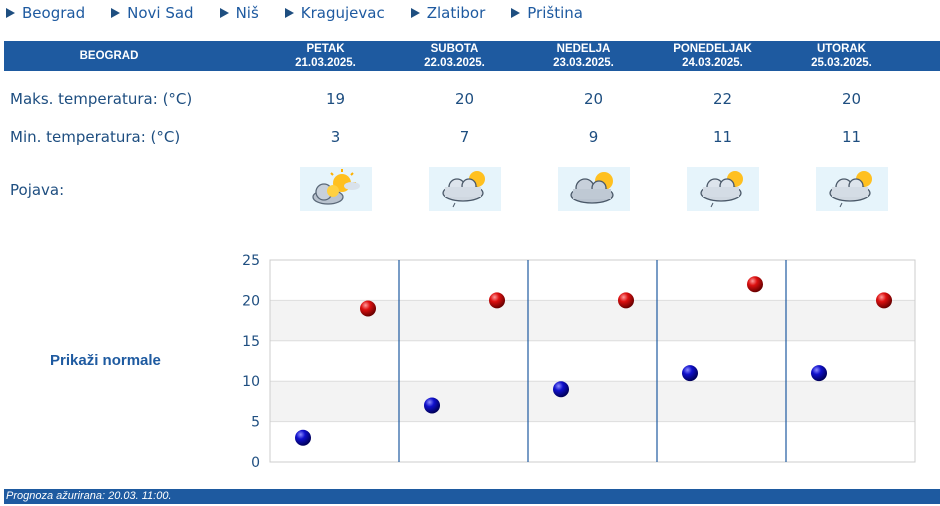  I want to click on day-date: 23.03.2025., so click(583, 63).